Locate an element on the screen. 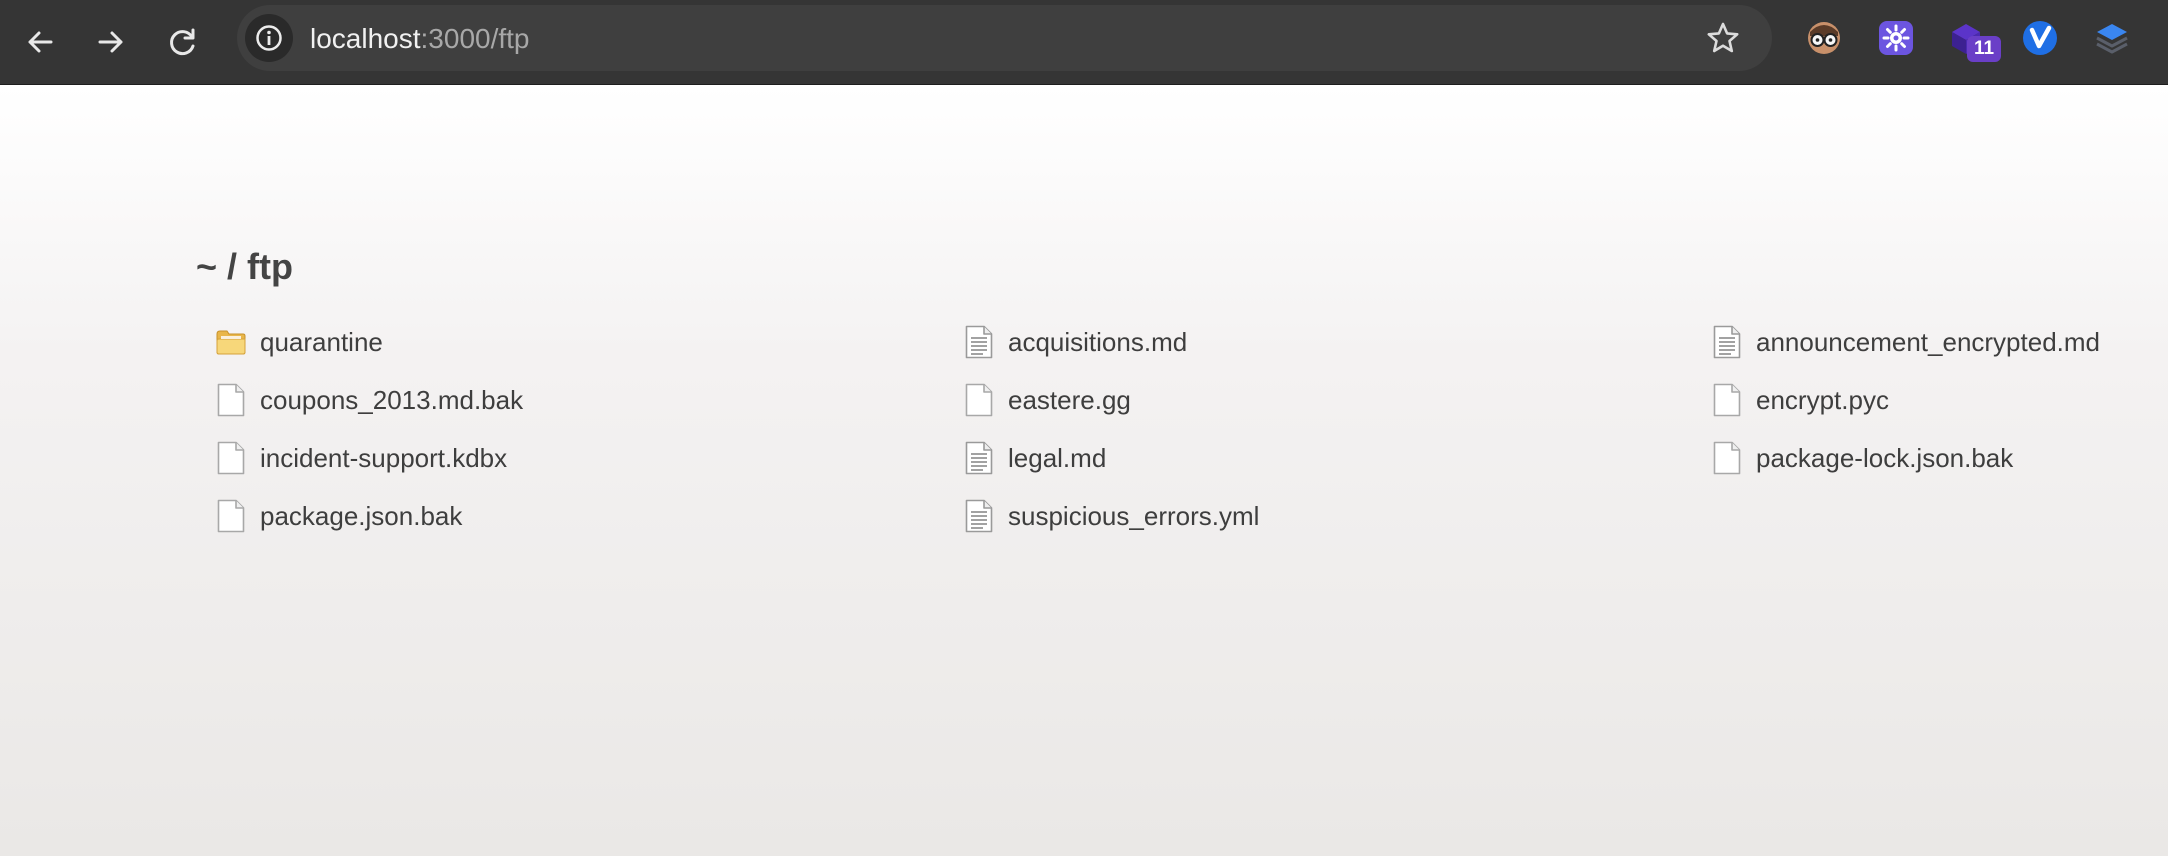 This screenshot has height=856, width=2168. url-text: localhost:3000/ftp is located at coordinates (420, 39).